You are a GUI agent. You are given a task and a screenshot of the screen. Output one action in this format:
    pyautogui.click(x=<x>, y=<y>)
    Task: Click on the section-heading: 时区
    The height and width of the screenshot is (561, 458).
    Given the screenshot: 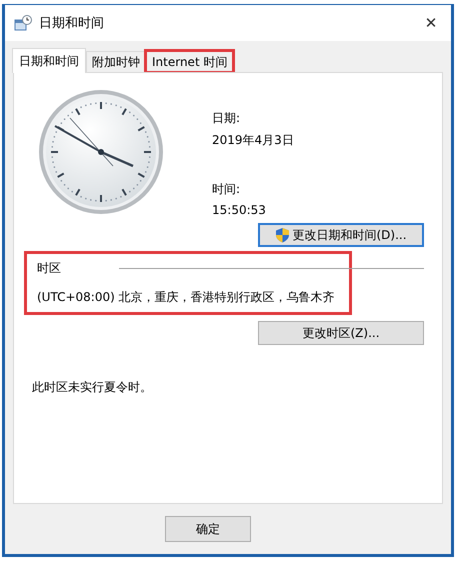 What is the action you would take?
    pyautogui.click(x=49, y=268)
    